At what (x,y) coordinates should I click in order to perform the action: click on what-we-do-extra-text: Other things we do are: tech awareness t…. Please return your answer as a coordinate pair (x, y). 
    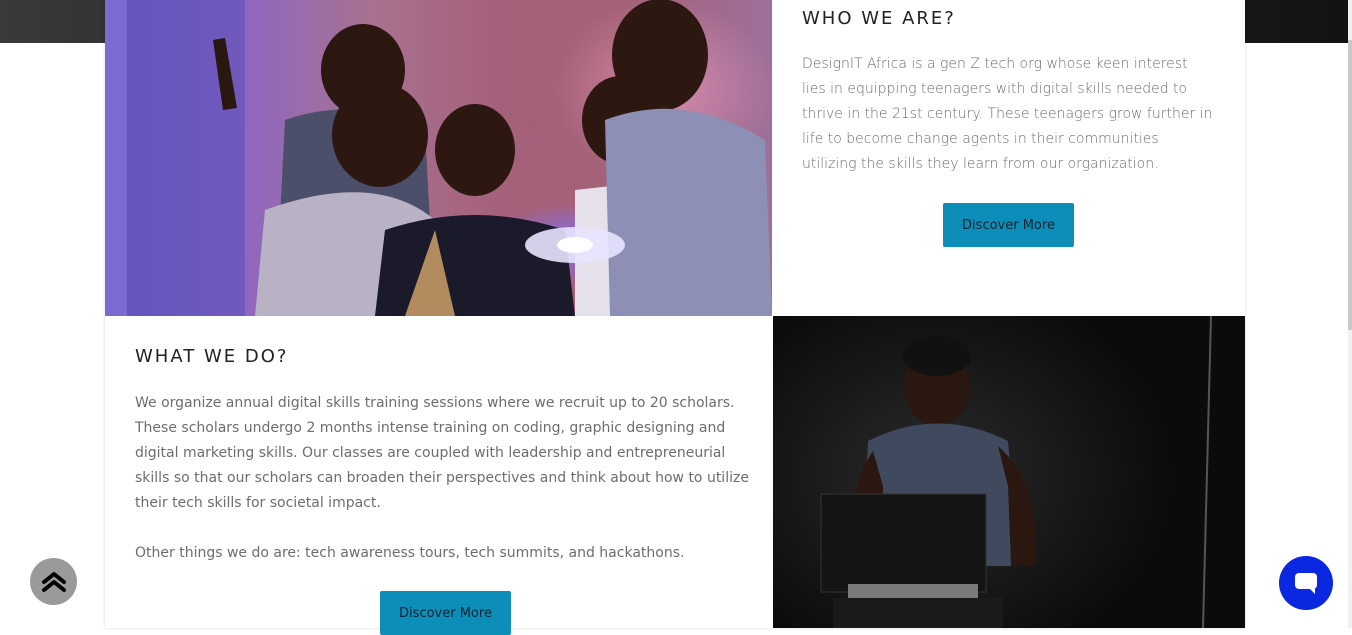
    Looking at the image, I should click on (410, 553).